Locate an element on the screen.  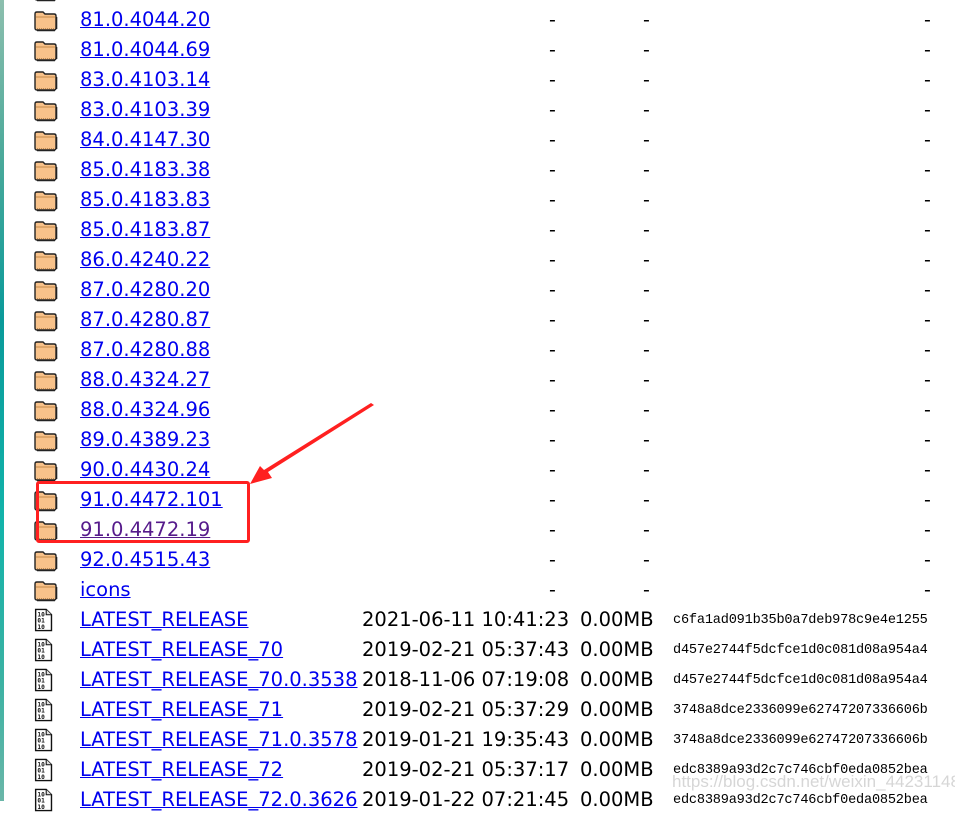
folder-link: 84.0.4147.30 is located at coordinates (145, 140).